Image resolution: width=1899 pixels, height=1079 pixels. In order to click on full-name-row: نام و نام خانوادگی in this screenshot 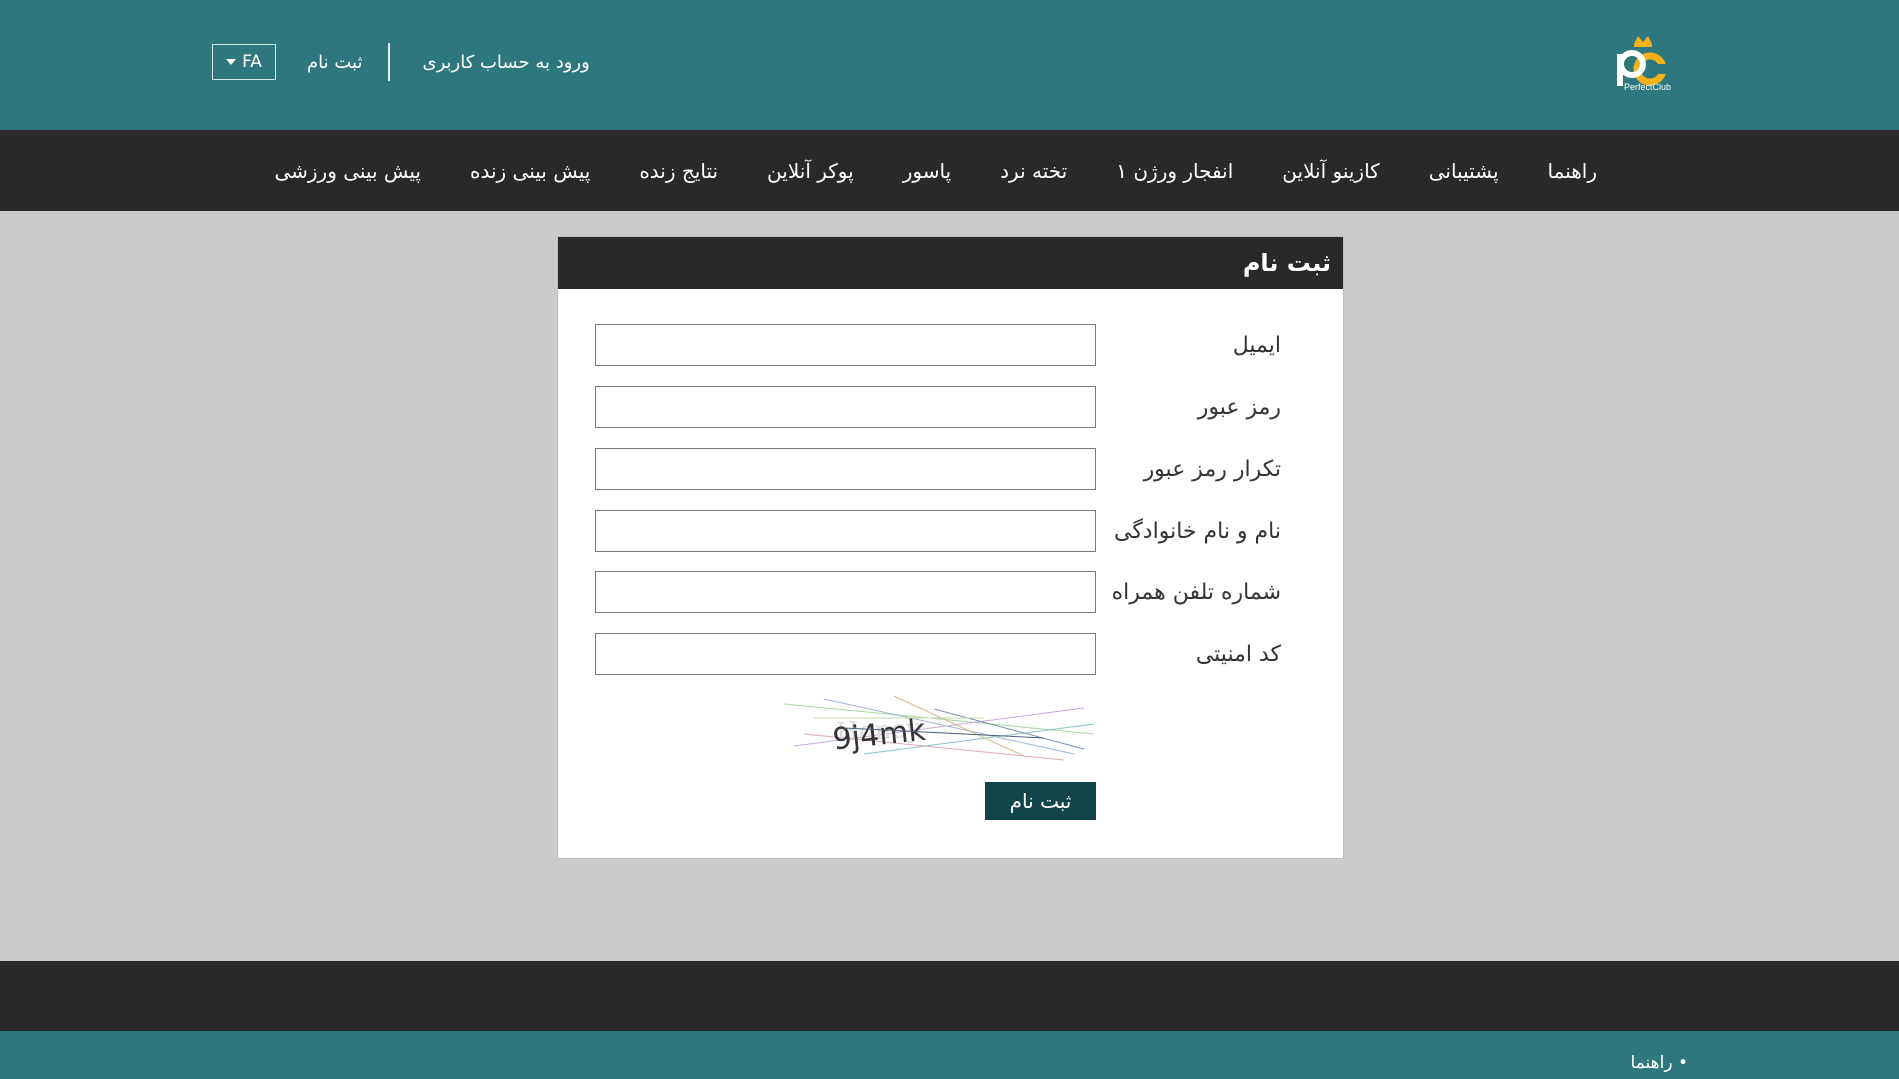, I will do `click(950, 531)`.